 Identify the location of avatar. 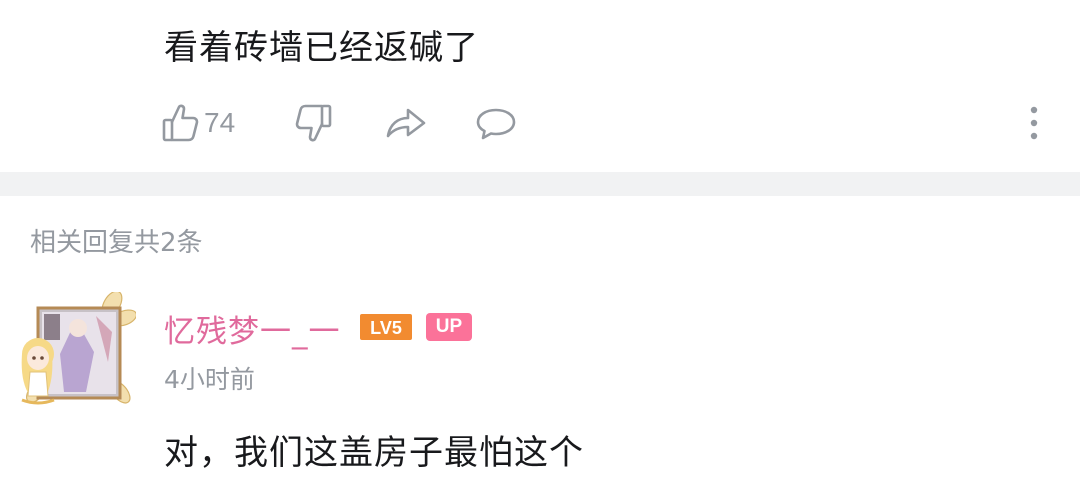
(77, 351).